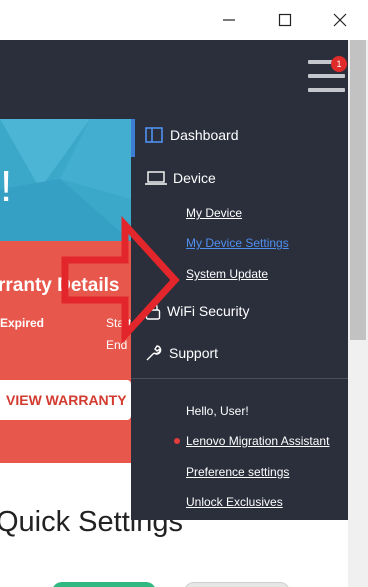  Describe the element at coordinates (204, 135) in the screenshot. I see `nav-label: Dashboard` at that location.